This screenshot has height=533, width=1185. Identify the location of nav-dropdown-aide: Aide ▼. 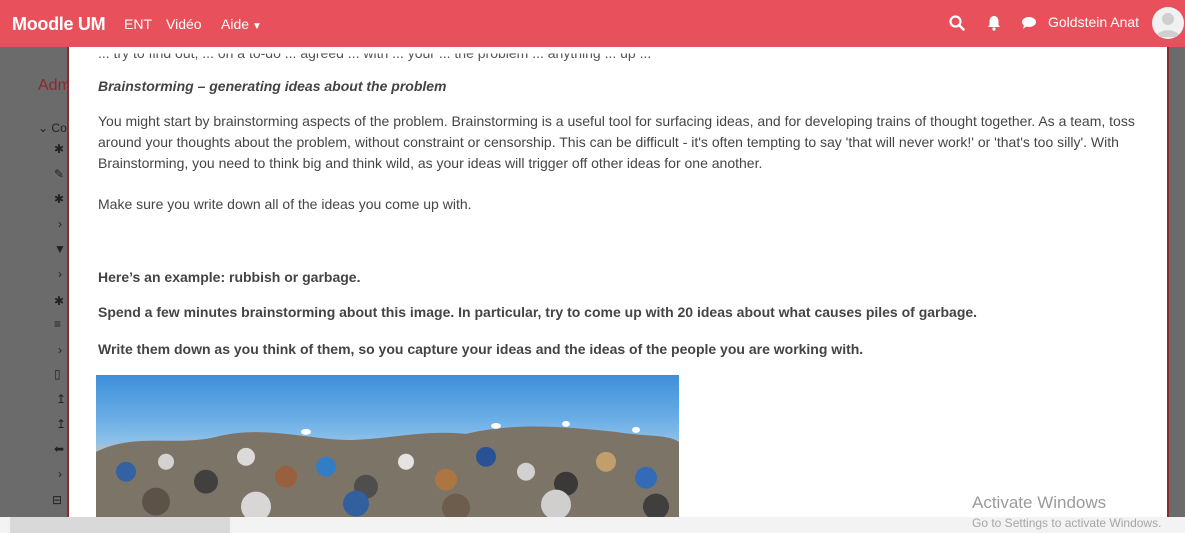
(241, 24).